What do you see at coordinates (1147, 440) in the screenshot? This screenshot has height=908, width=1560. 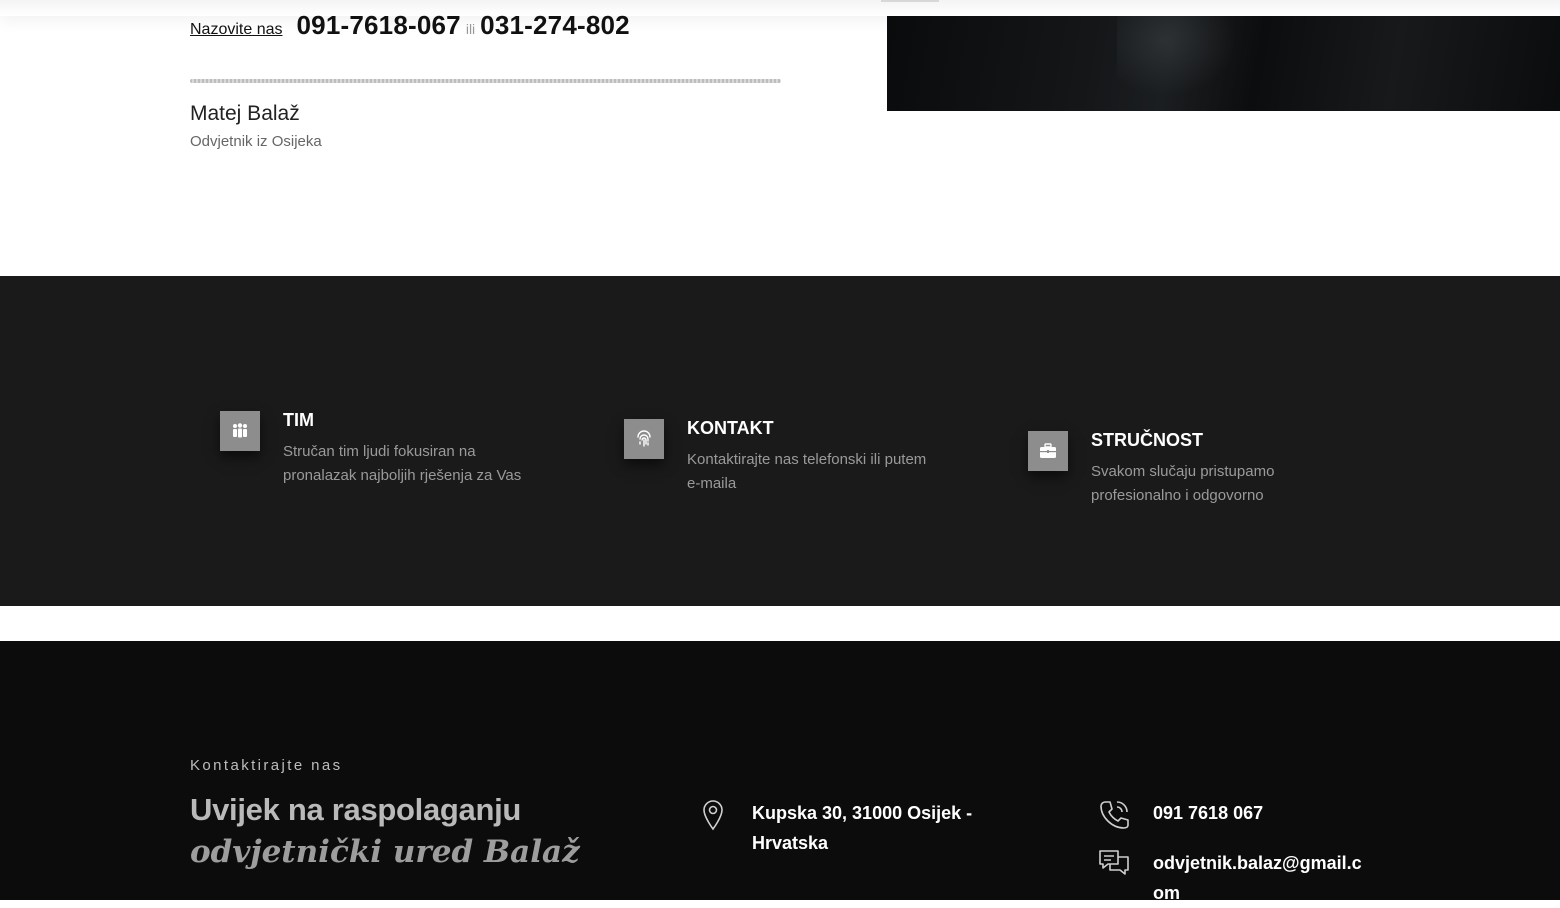 I see `feature-title: STRUČNOST` at bounding box center [1147, 440].